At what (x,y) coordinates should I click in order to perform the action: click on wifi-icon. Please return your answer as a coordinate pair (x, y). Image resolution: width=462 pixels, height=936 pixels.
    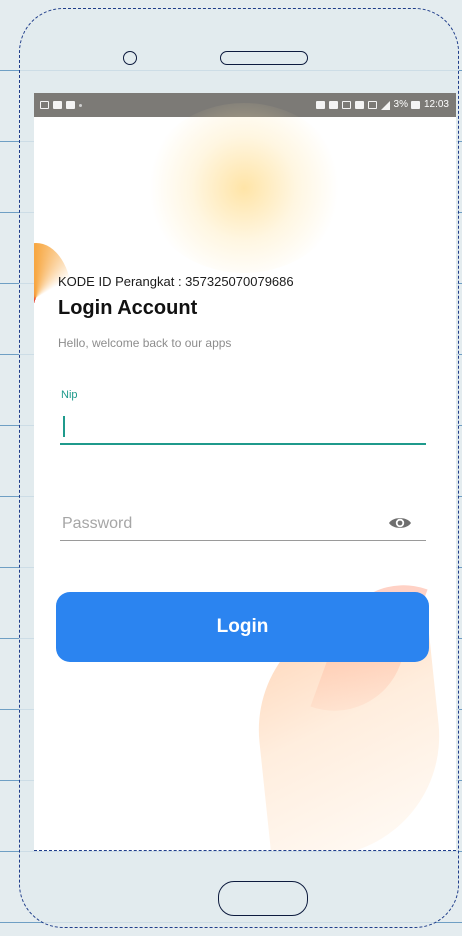
    Looking at the image, I should click on (346, 105).